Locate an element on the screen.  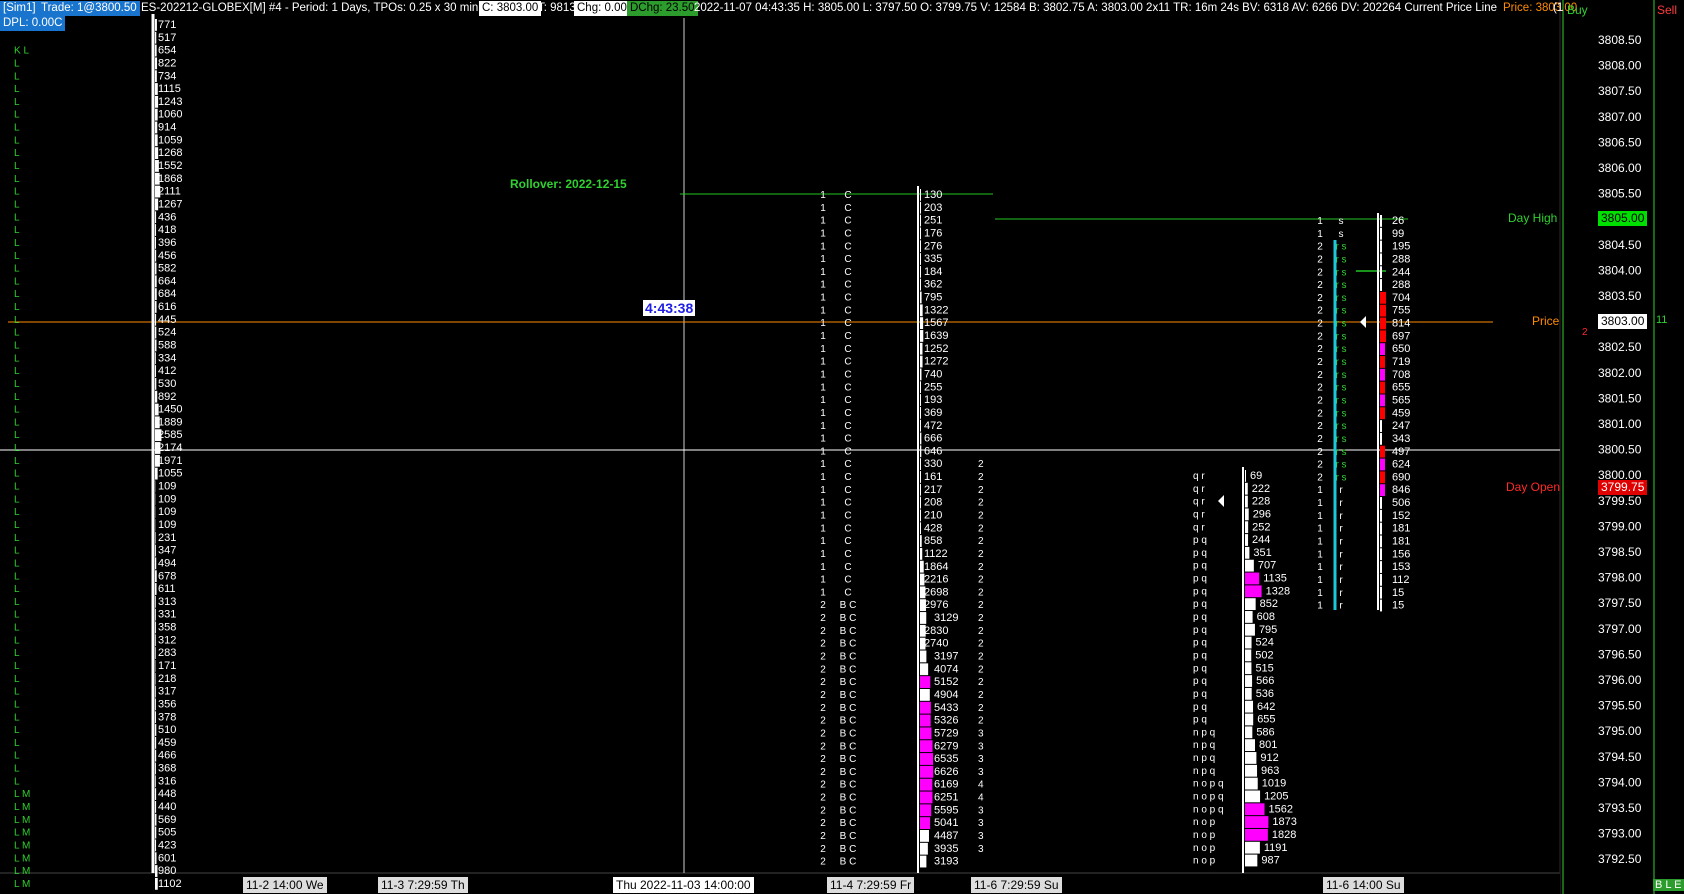
price-tick: 3796.50 is located at coordinates (1620, 654).